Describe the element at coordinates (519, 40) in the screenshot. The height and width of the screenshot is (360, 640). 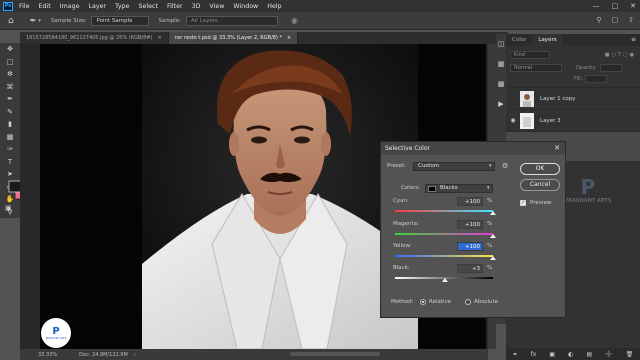
I see `tab-color: Color` at that location.